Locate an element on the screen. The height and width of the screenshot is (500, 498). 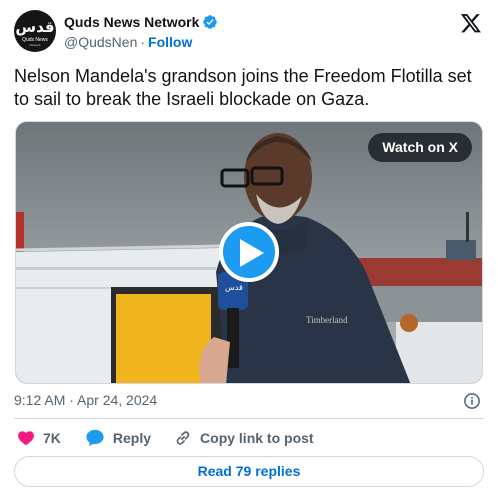
copy-link-button: Copy link to post is located at coordinates (244, 438).